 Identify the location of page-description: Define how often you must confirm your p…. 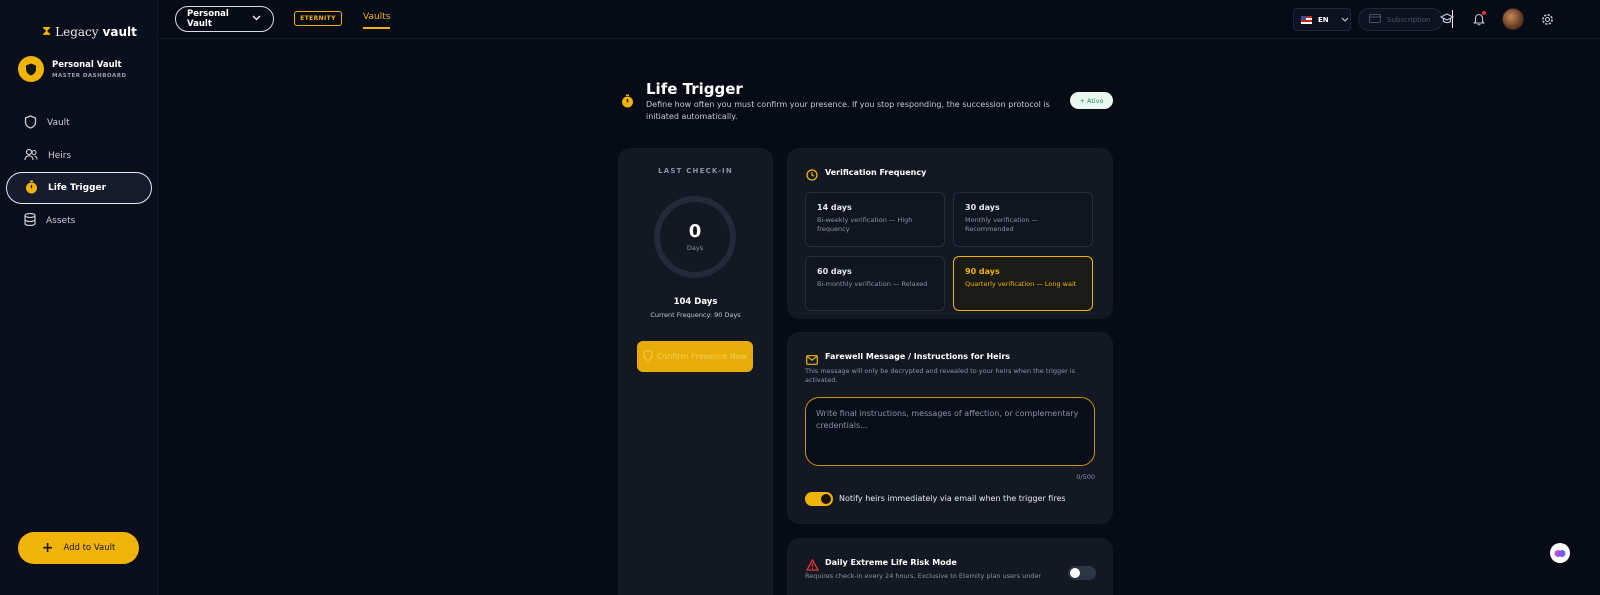
(848, 110).